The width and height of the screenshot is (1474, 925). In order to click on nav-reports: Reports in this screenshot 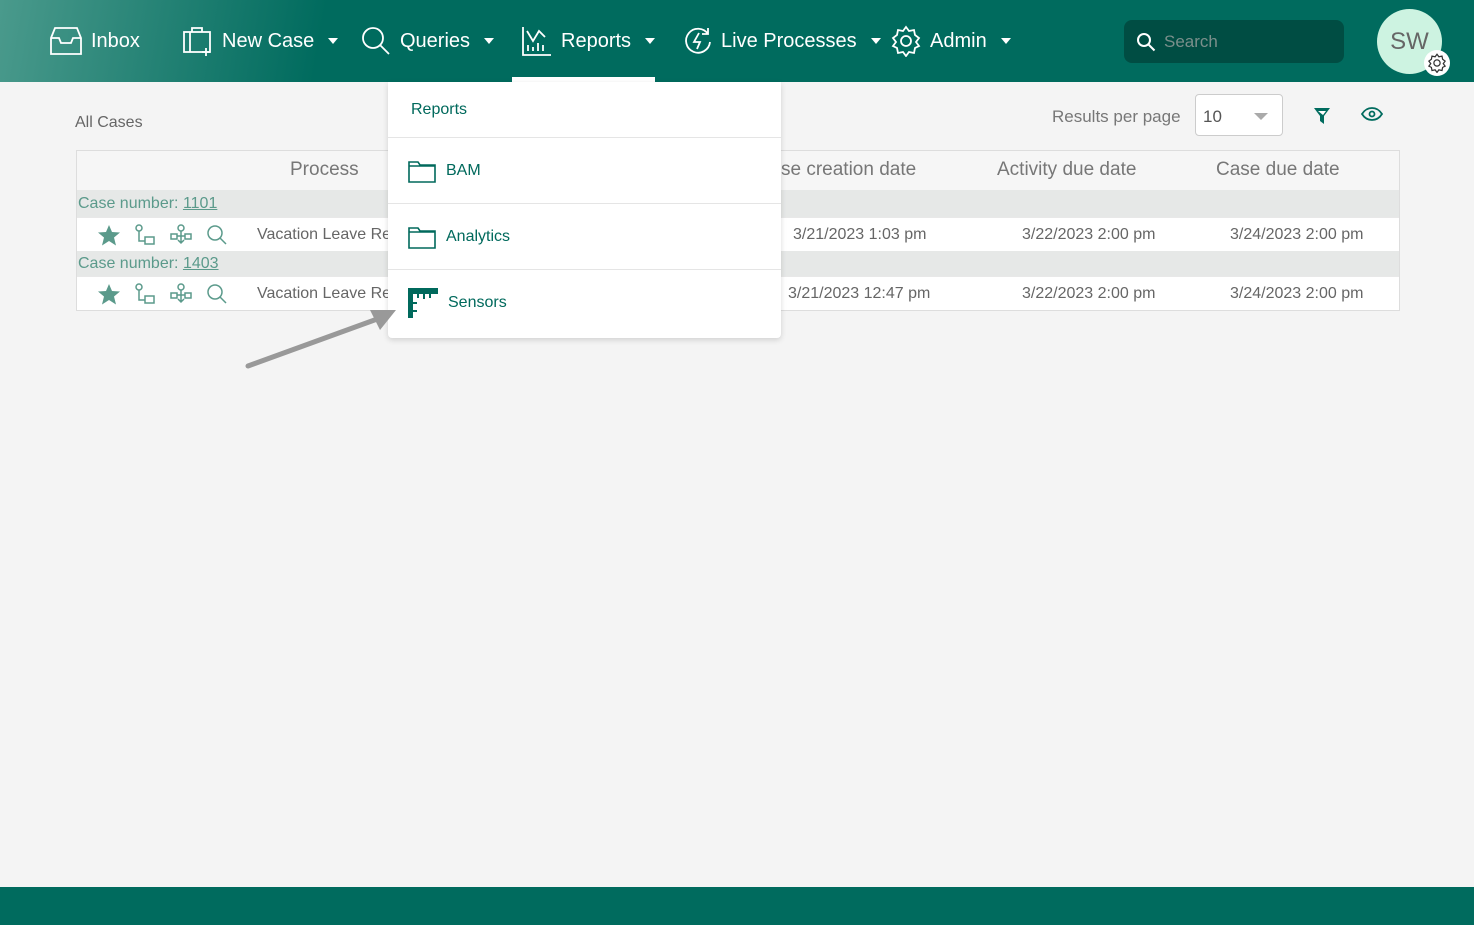, I will do `click(588, 41)`.